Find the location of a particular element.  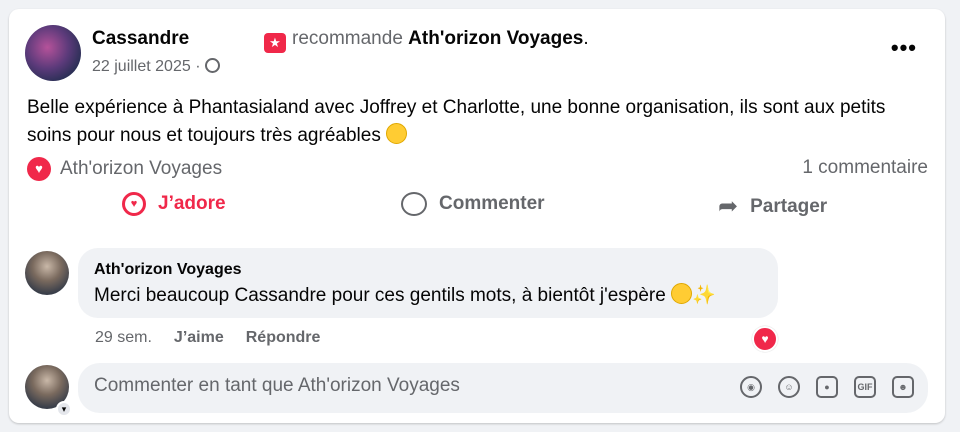

comment-label: Commenter is located at coordinates (492, 203).